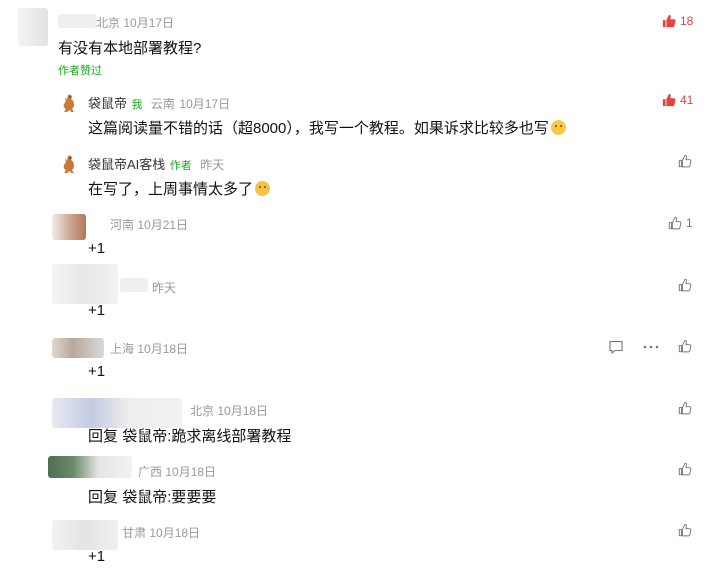  What do you see at coordinates (687, 21) in the screenshot?
I see `like-count: 18` at bounding box center [687, 21].